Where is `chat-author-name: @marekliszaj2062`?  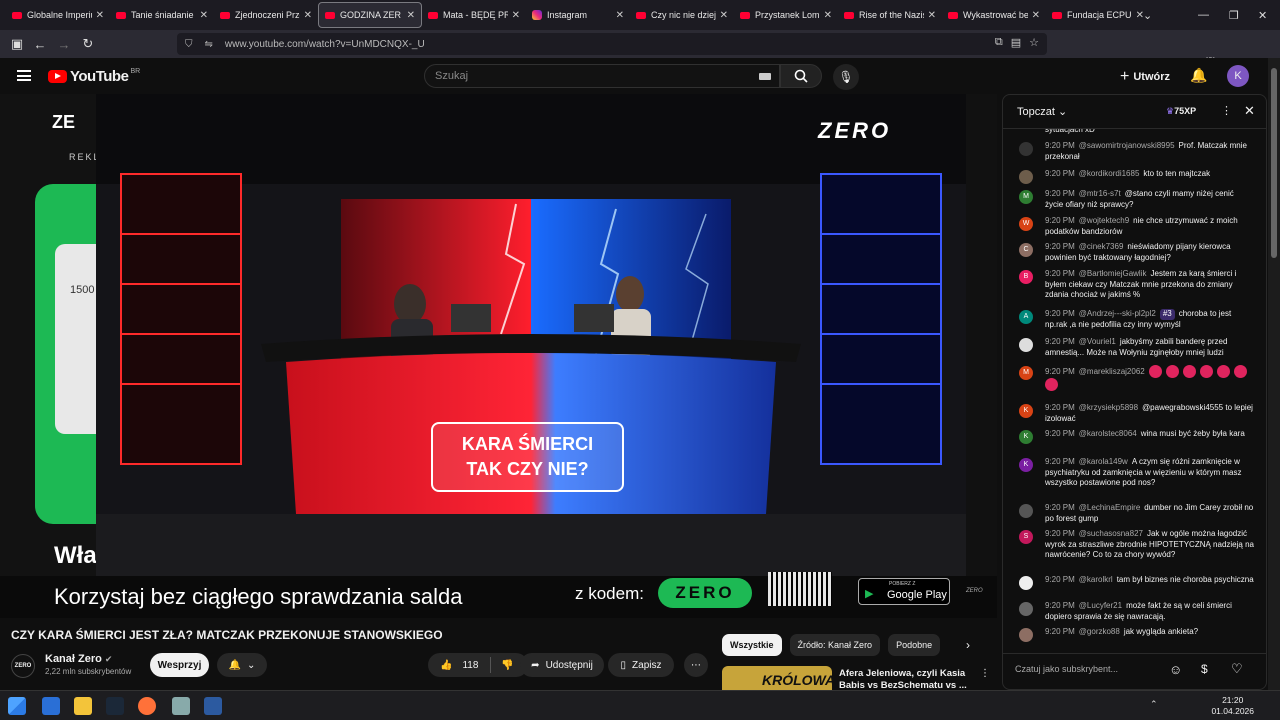 chat-author-name: @marekliszaj2062 is located at coordinates (1112, 371).